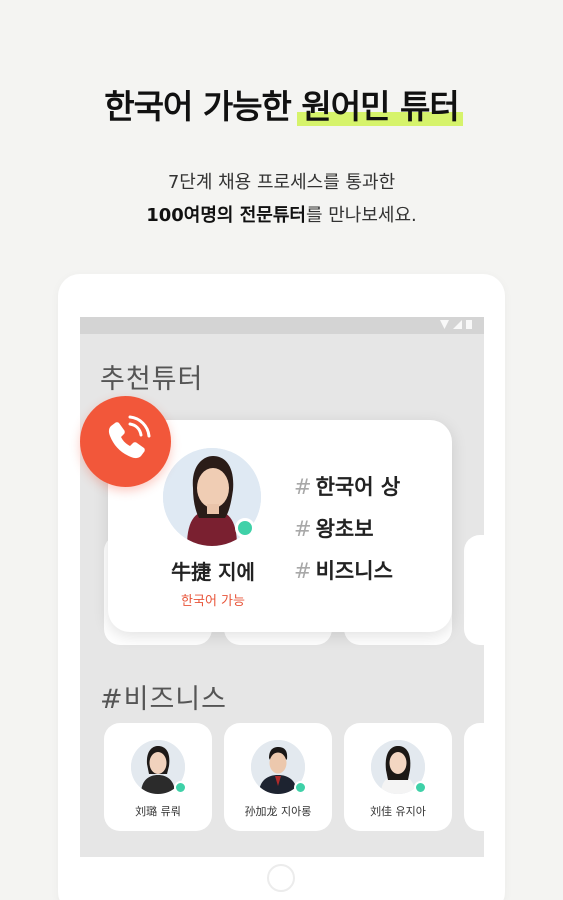 The width and height of the screenshot is (563, 900). Describe the element at coordinates (469, 324) in the screenshot. I see `battery-icon` at that location.